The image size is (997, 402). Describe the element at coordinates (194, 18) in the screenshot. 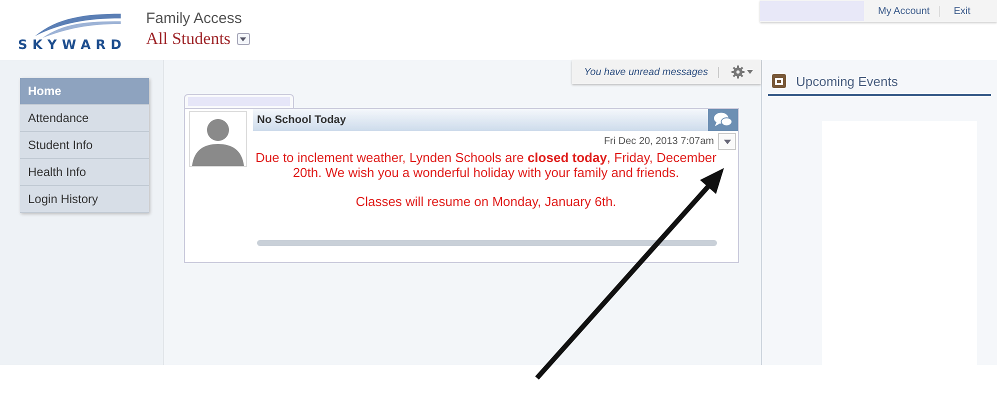

I see `app-title: Family Access` at that location.